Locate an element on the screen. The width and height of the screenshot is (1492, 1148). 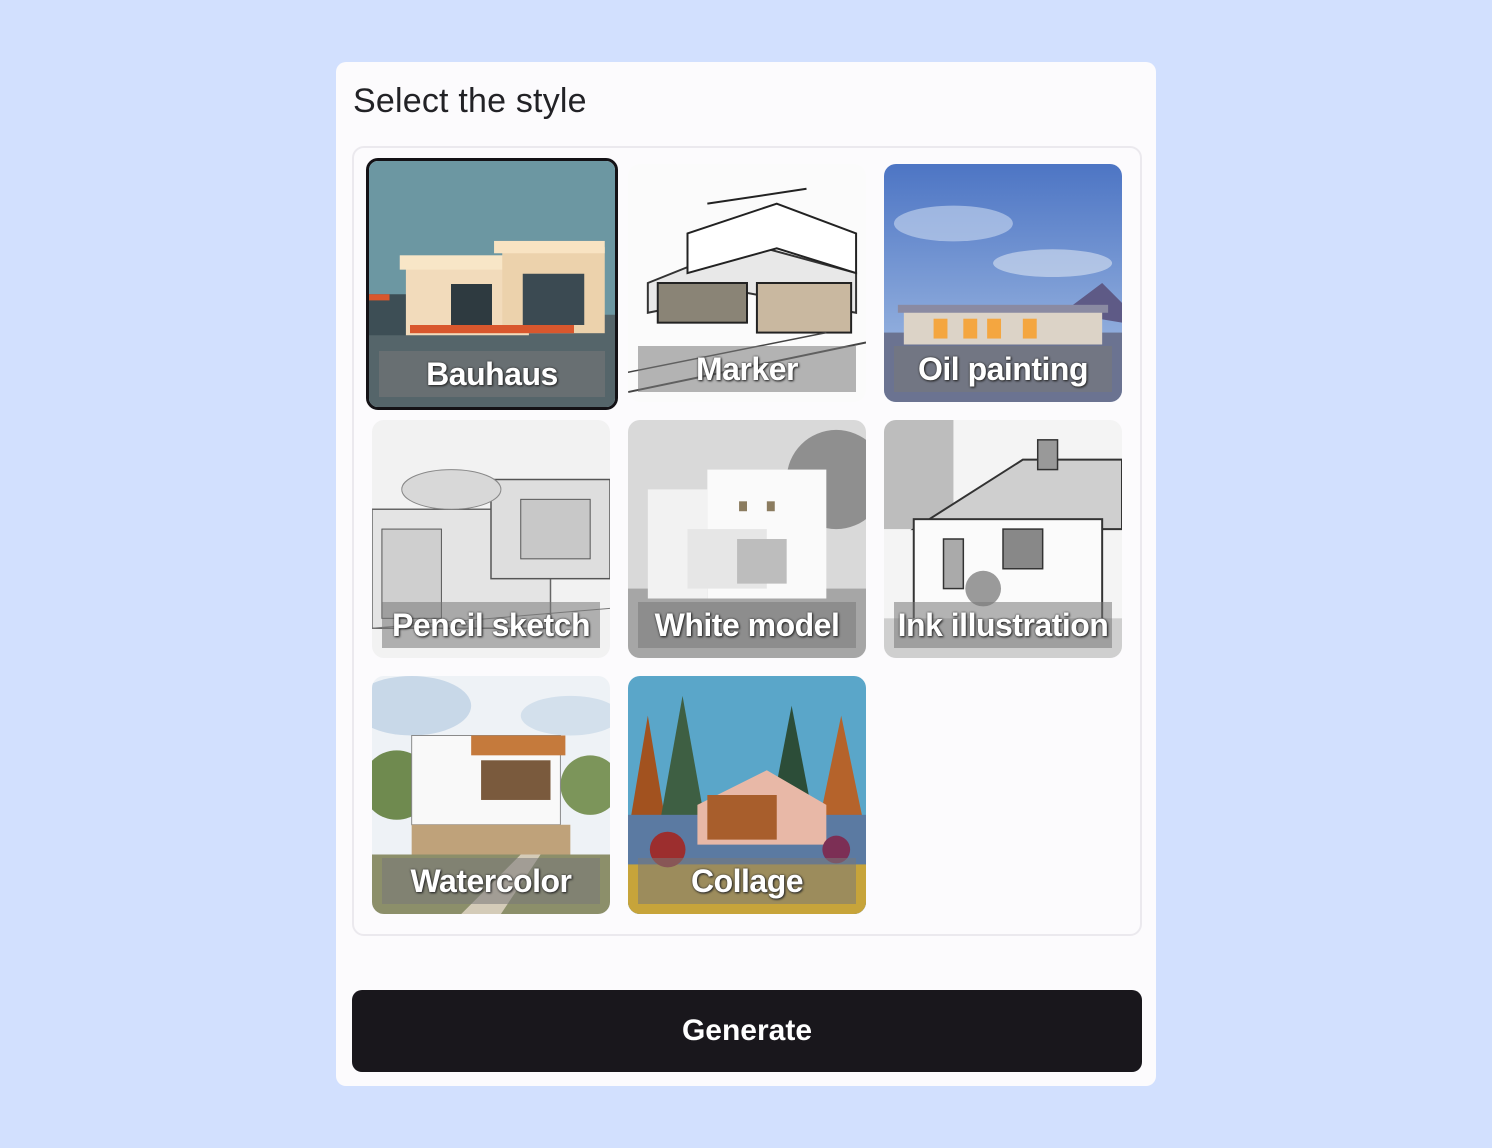
panel-title: Select the style is located at coordinates (470, 101).